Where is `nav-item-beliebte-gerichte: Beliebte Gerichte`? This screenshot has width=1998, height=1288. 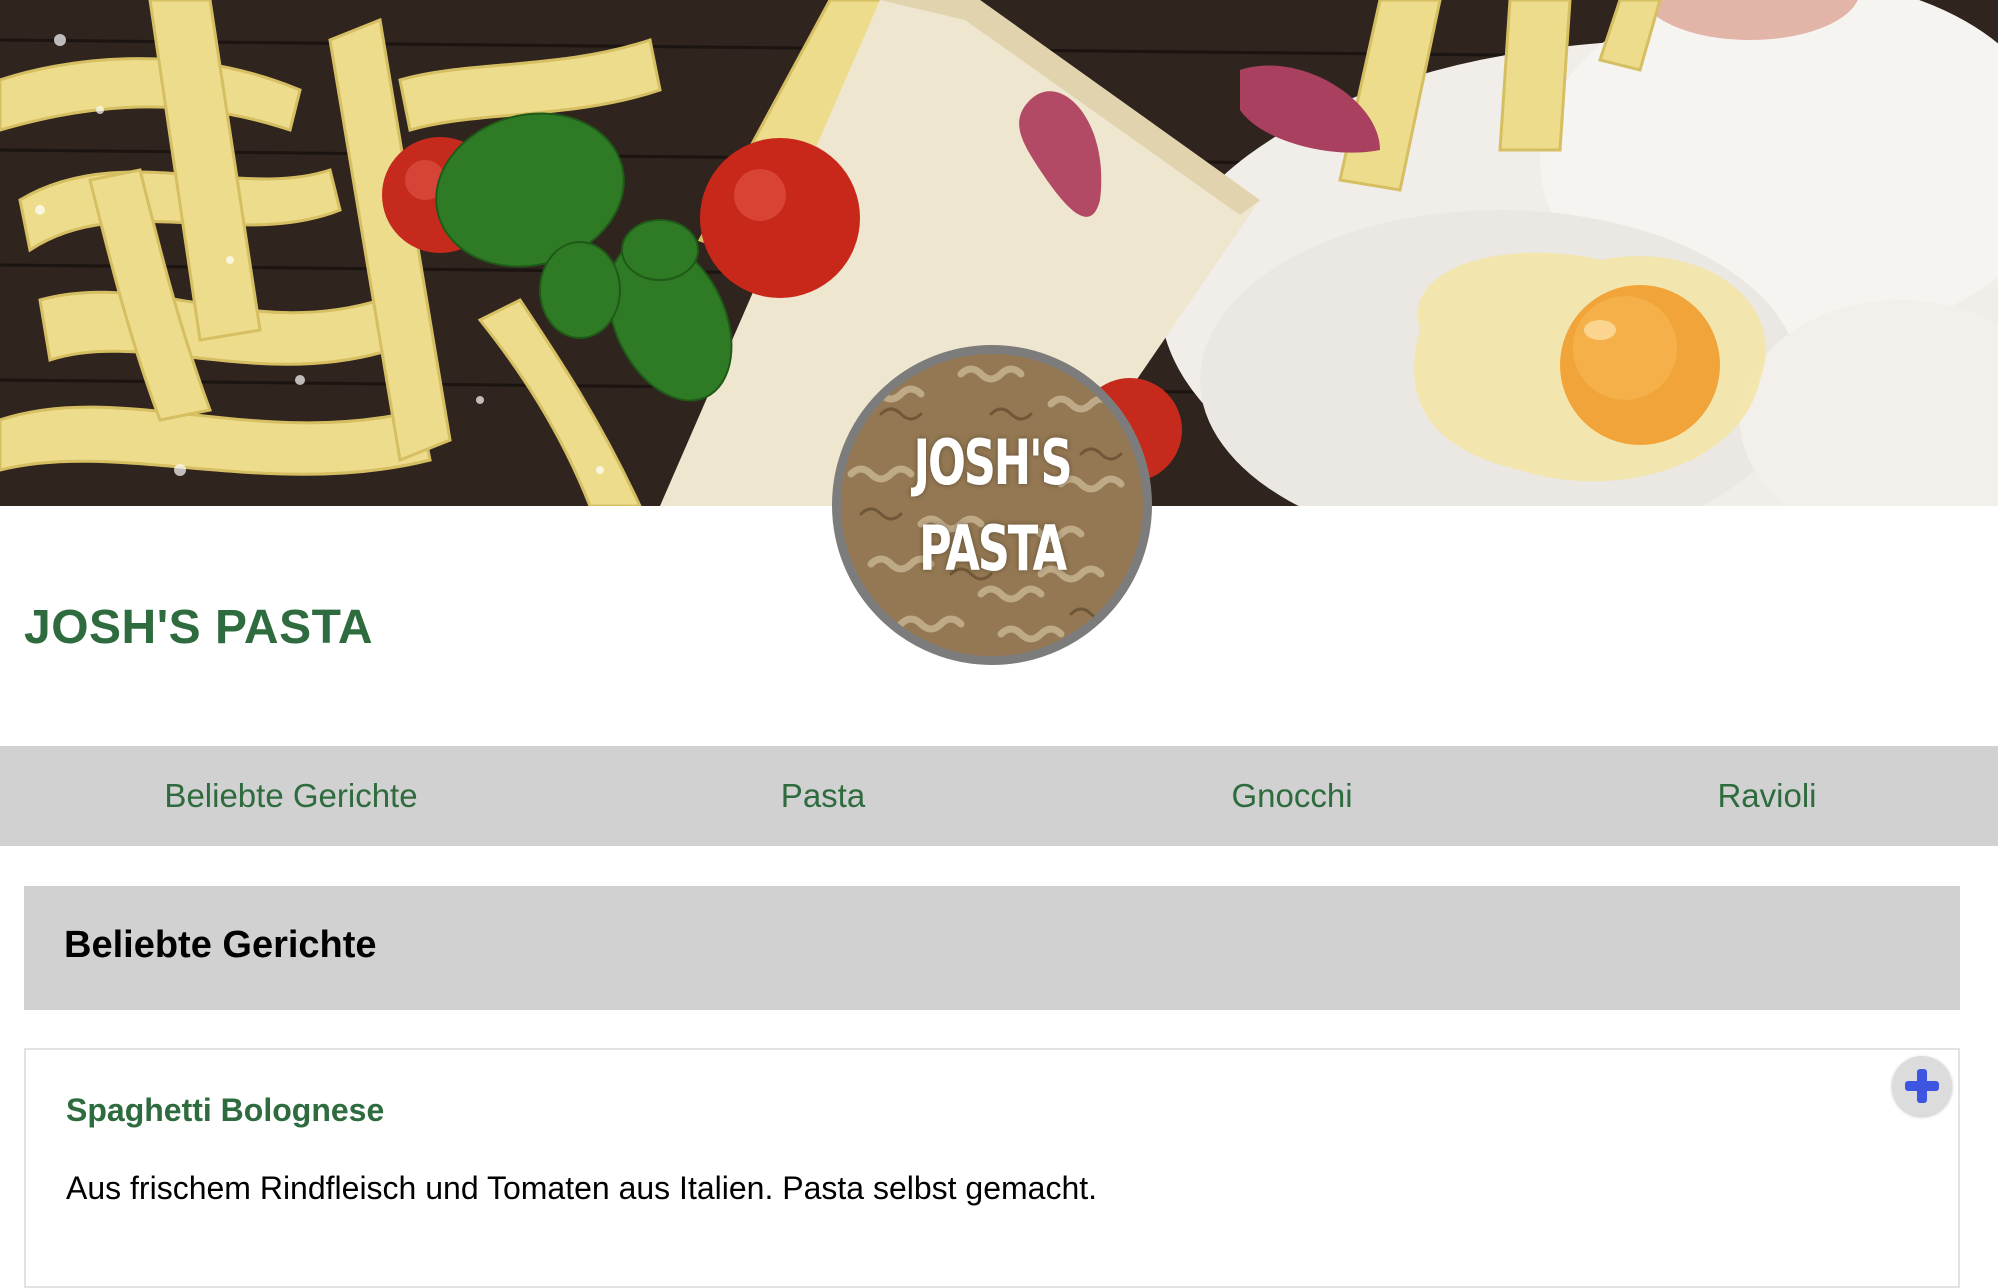
nav-item-beliebte-gerichte: Beliebte Gerichte is located at coordinates (290, 796).